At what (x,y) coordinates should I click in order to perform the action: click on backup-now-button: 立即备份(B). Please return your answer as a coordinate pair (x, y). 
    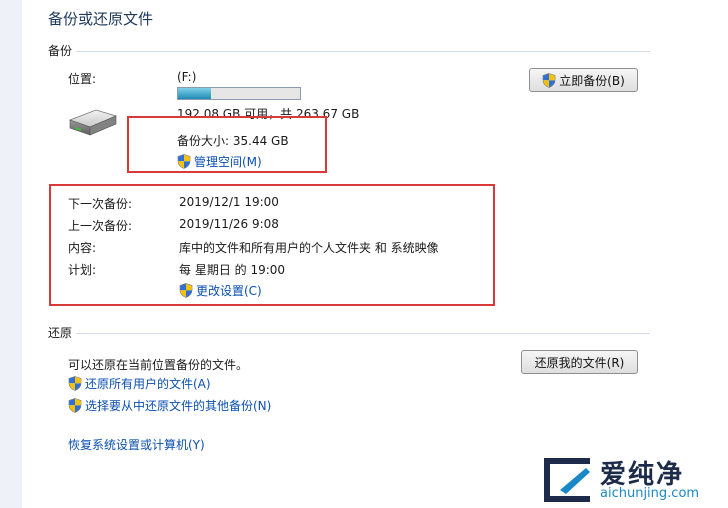
    Looking at the image, I should click on (583, 80).